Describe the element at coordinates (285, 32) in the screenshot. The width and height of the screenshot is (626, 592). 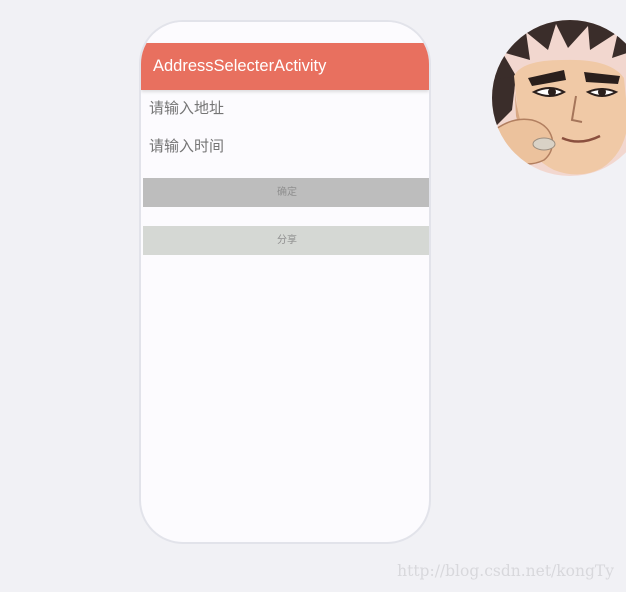
I see `status-bar` at that location.